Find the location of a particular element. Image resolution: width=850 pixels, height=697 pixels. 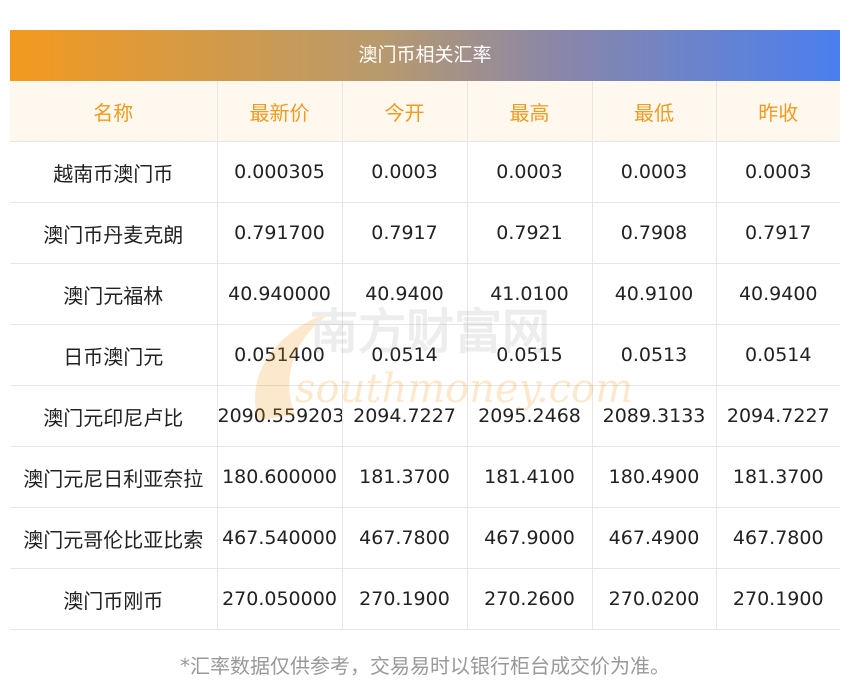

open-price-cell: 0.0003 is located at coordinates (405, 172).